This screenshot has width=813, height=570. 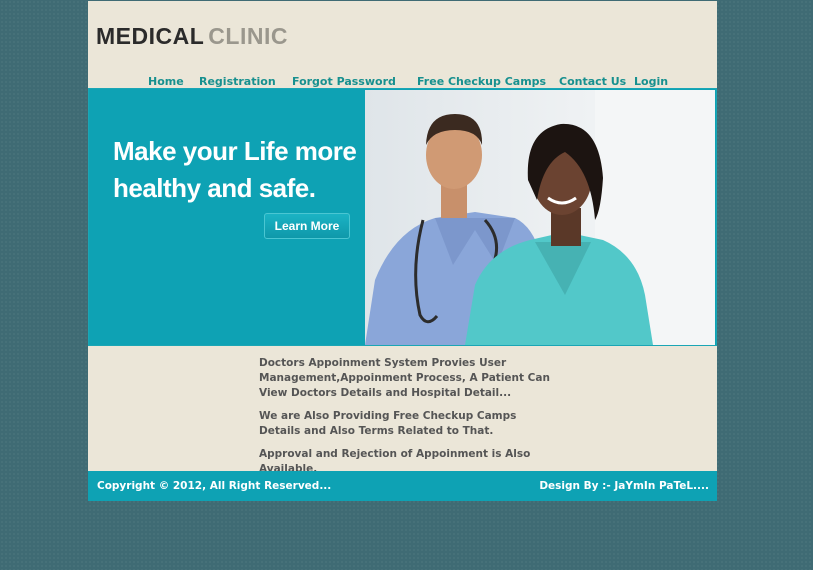 What do you see at coordinates (248, 36) in the screenshot?
I see `logo-word-clinic: CLINIC` at bounding box center [248, 36].